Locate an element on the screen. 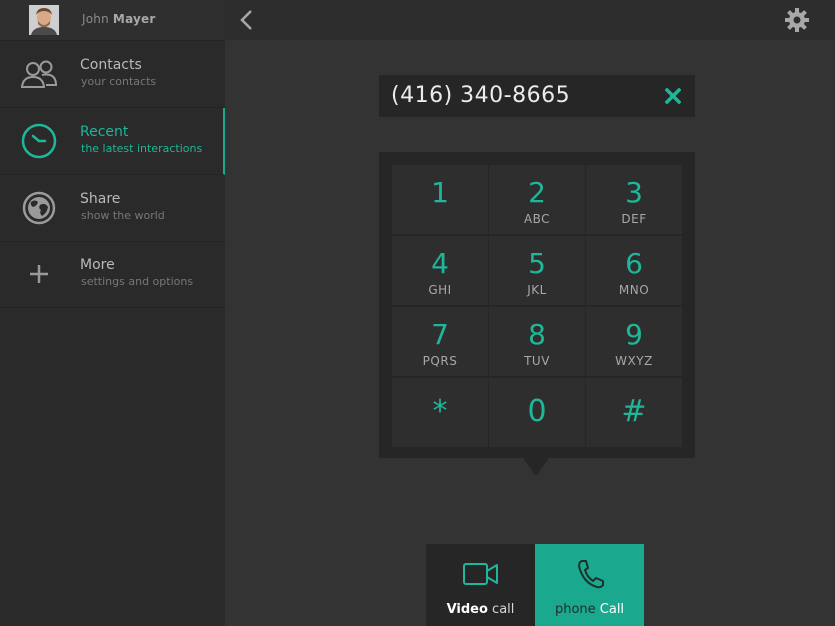 The image size is (835, 626). key-digit: 5 is located at coordinates (537, 263).